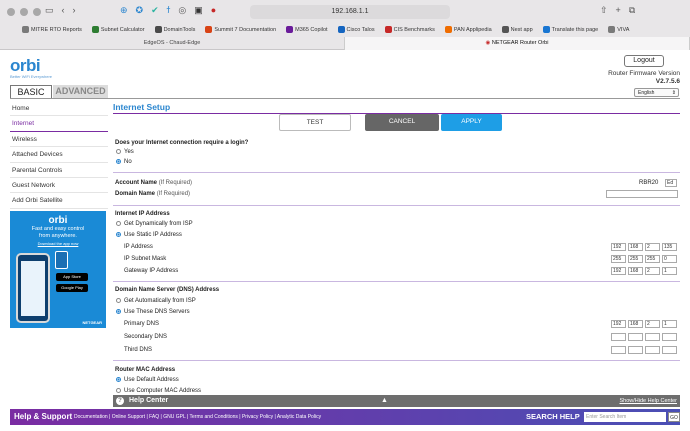  I want to click on bookmark-item: M365 Copilot, so click(307, 29).